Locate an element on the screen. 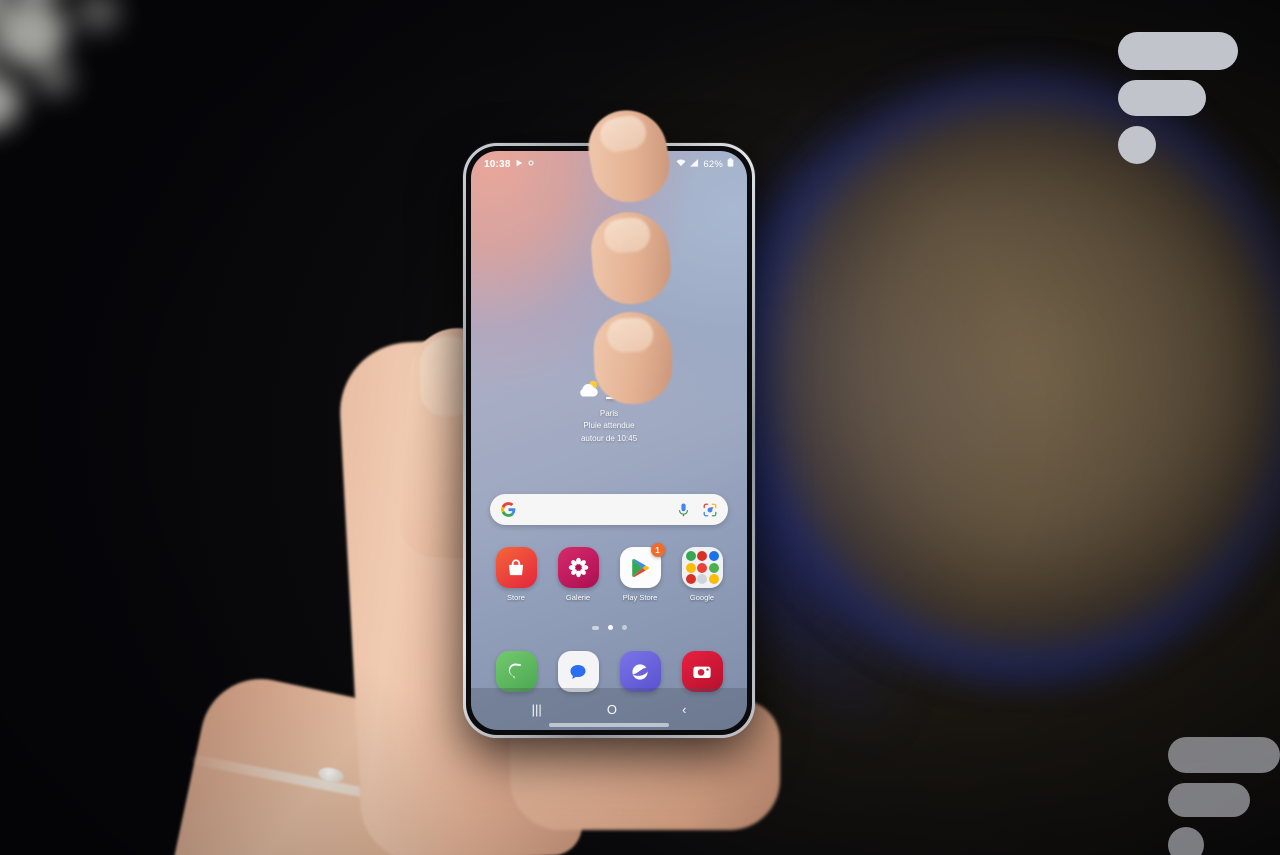 This screenshot has height=855, width=1280. gallery-flower-icon is located at coordinates (578, 567).